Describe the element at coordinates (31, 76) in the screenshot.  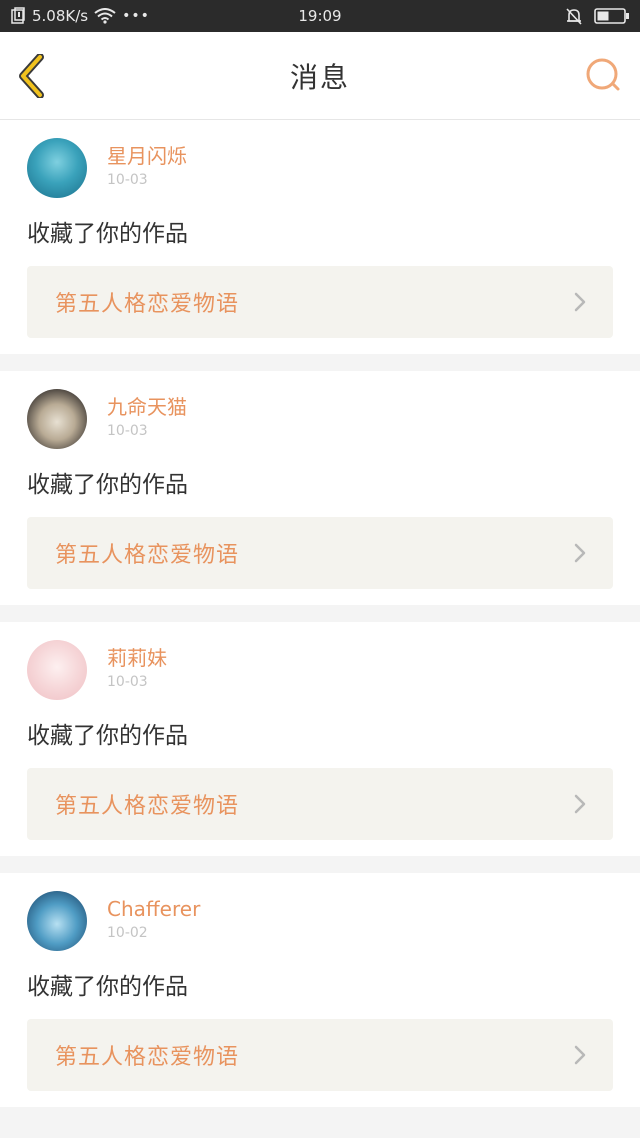
I see `chevron-left-icon` at that location.